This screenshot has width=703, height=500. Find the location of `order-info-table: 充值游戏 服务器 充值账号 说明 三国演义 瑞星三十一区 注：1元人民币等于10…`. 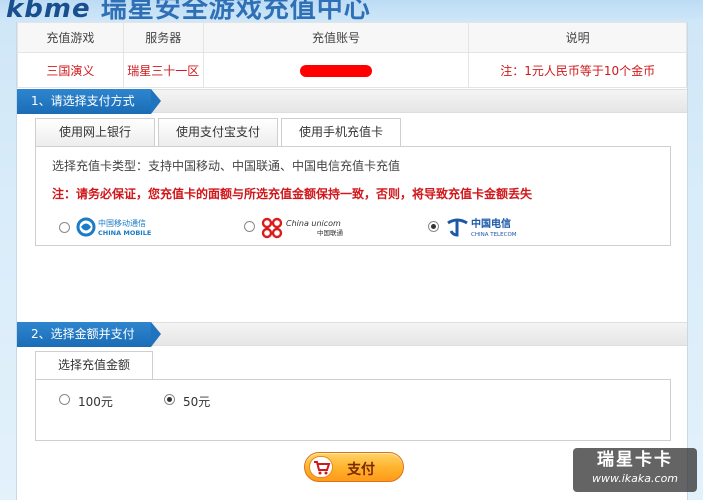

order-info-table: 充值游戏 服务器 充值账号 说明 三国演义 瑞星三十一区 注：1元人民币等于10… is located at coordinates (352, 55).